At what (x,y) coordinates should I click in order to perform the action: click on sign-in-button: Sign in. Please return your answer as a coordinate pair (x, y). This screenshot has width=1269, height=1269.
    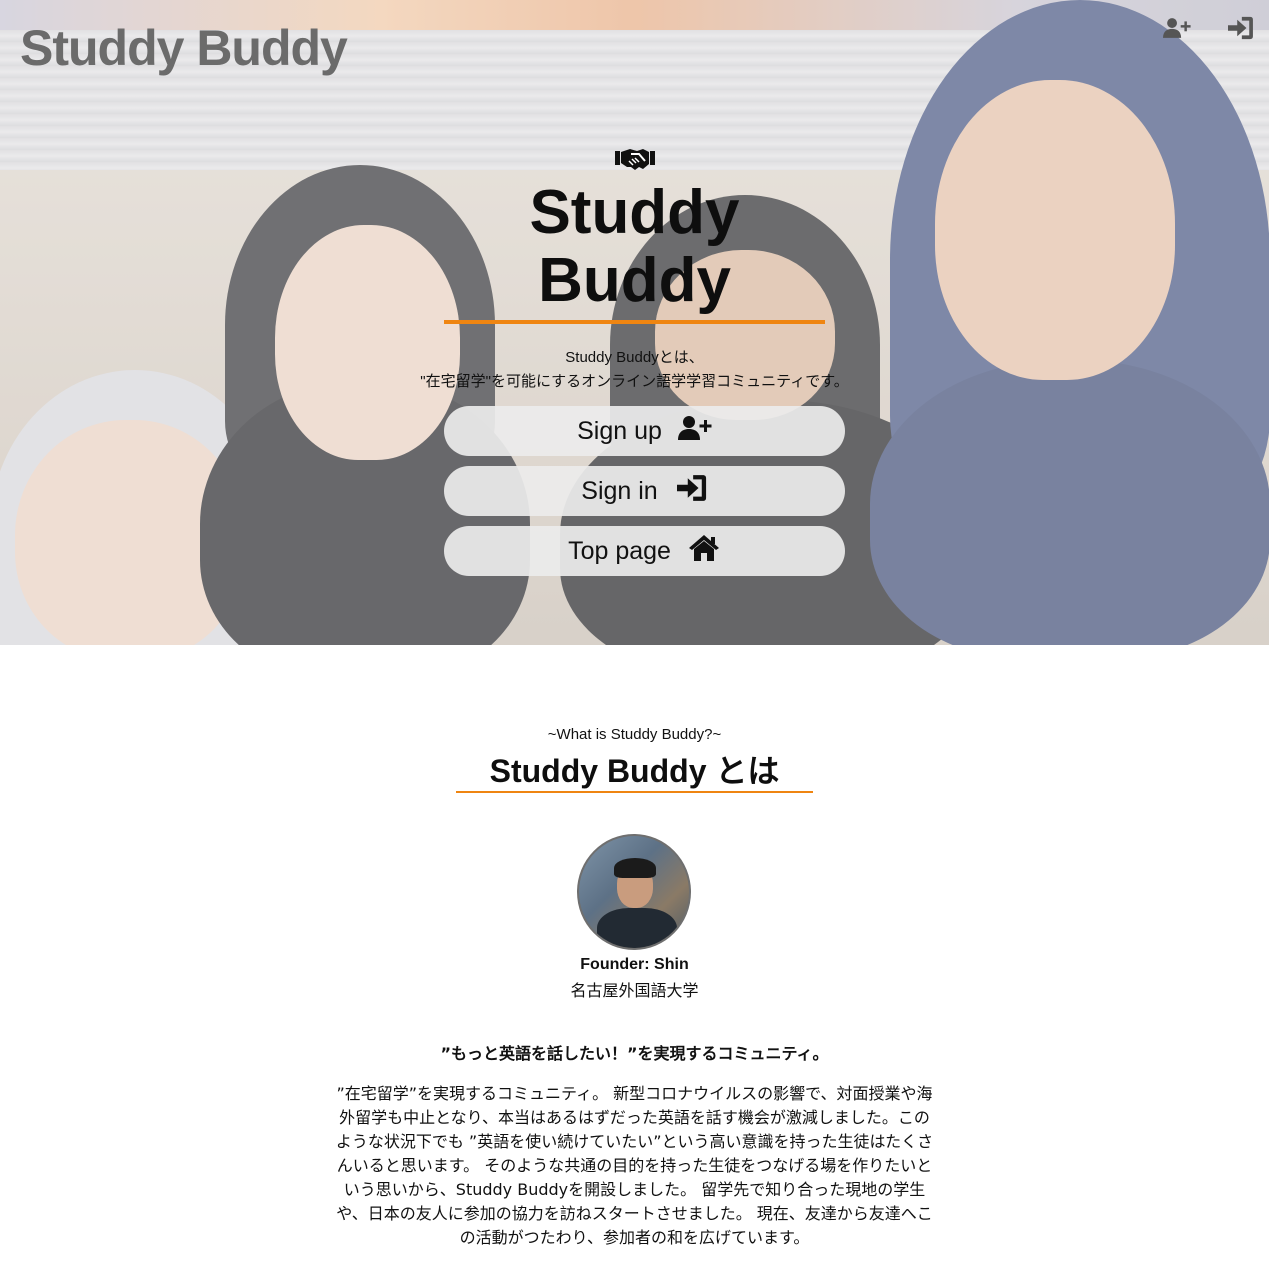
    Looking at the image, I should click on (644, 491).